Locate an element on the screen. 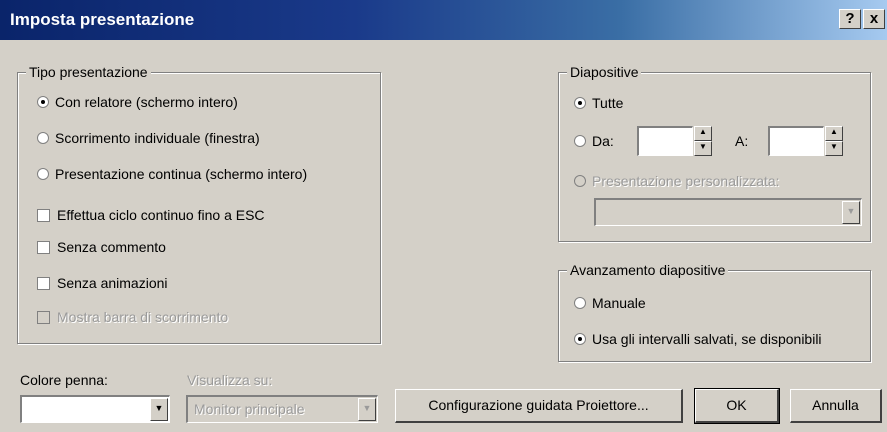 The height and width of the screenshot is (432, 887). colore-penna-dropdown: ▼ is located at coordinates (95, 409).